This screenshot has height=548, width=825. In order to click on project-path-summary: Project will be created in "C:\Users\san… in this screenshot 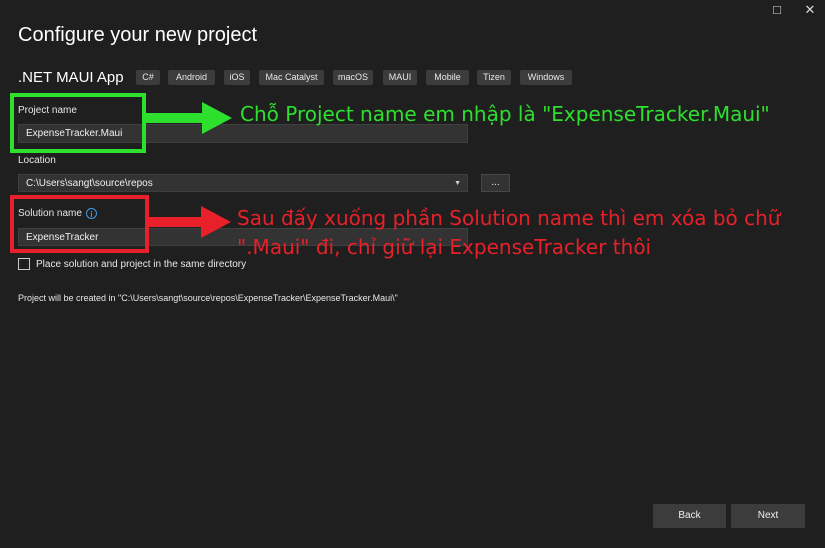, I will do `click(208, 298)`.